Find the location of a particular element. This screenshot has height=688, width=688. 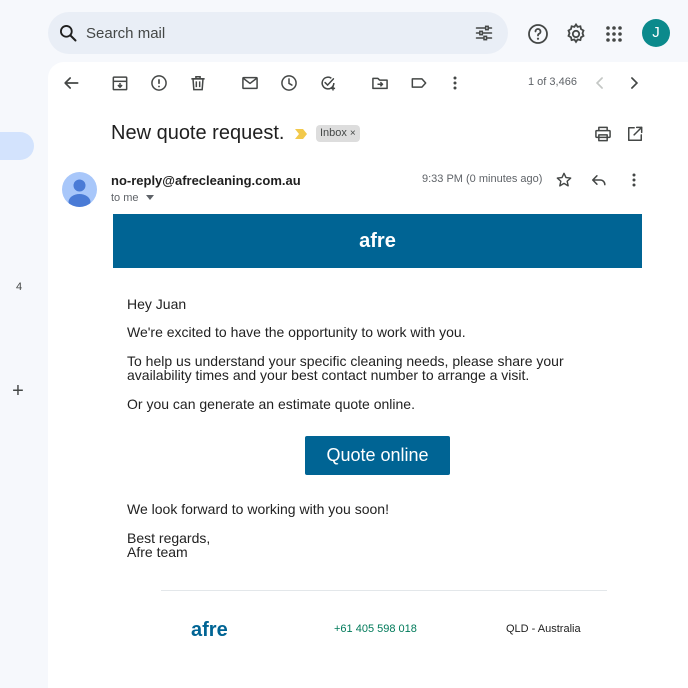

archive-icon is located at coordinates (120, 83).